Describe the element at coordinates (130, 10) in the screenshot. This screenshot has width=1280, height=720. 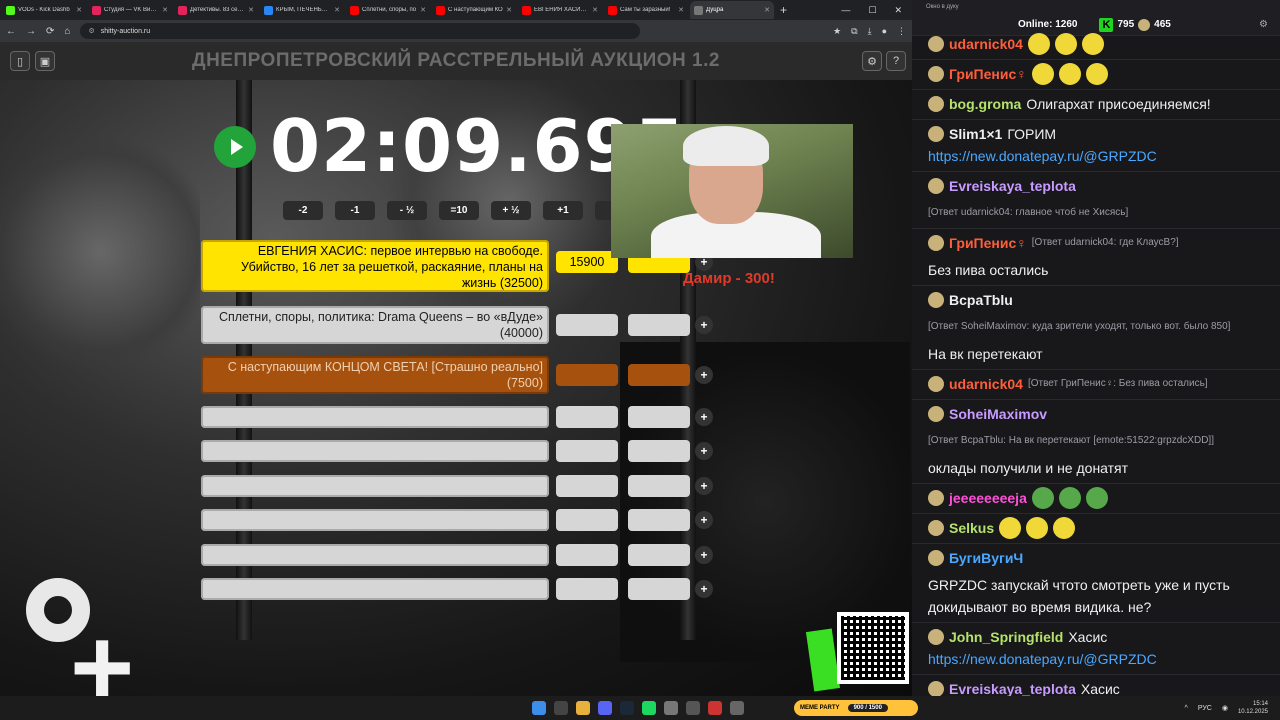
I see `browser-tab: Студия — VK Видео ✕` at that location.